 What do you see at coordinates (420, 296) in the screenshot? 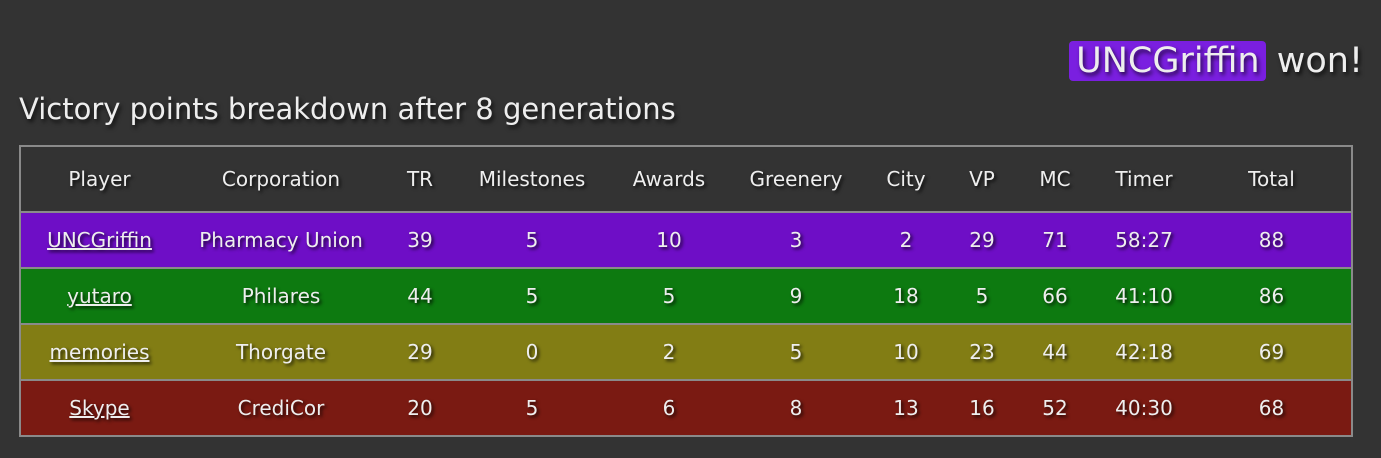
I see `tr-cell: 44` at bounding box center [420, 296].